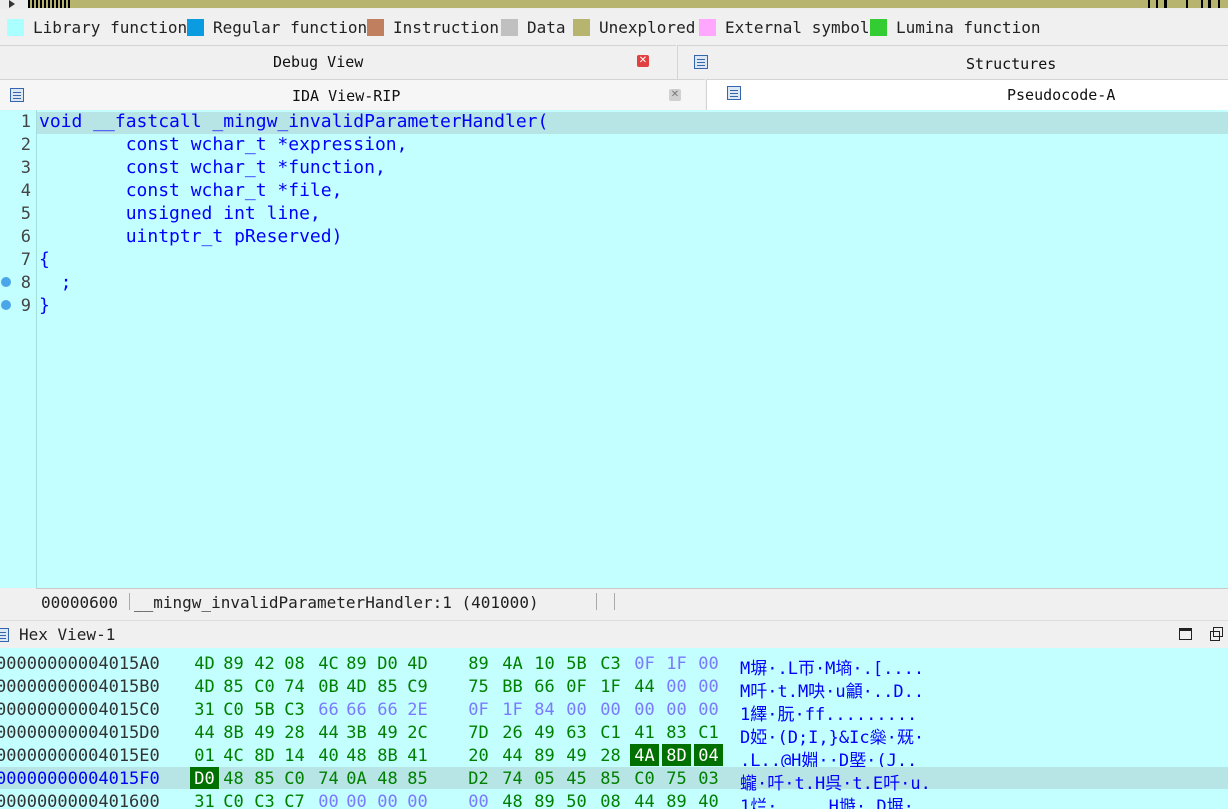 The image size is (1228, 809). Describe the element at coordinates (576, 733) in the screenshot. I see `hex-byte: 63` at that location.